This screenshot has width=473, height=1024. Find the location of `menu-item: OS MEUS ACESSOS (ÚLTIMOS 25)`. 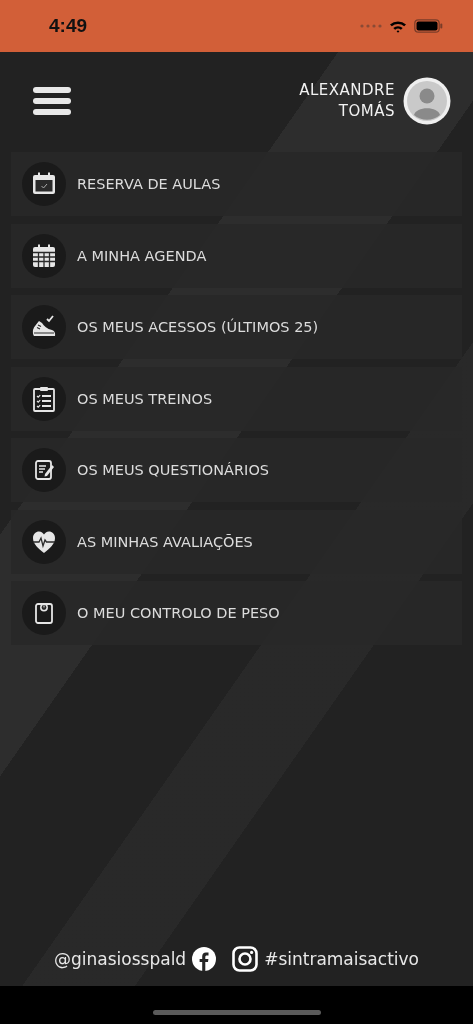

menu-item: OS MEUS ACESSOS (ÚLTIMOS 25) is located at coordinates (236, 327).